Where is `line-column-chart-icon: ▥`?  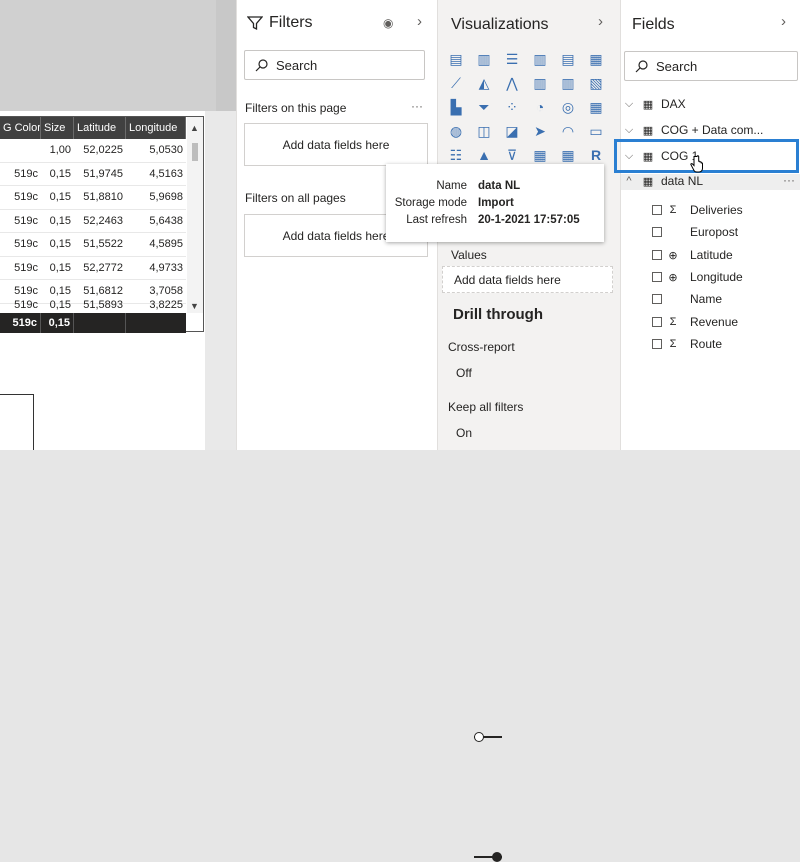 line-column-chart-icon: ▥ is located at coordinates (540, 83).